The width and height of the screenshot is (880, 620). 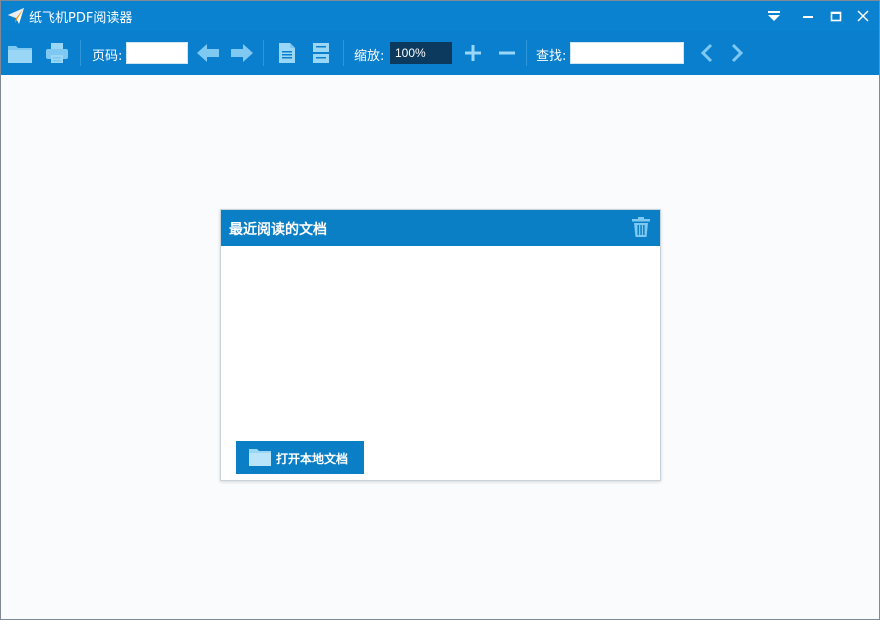 What do you see at coordinates (369, 56) in the screenshot?
I see `zoom-label: 缩放:` at bounding box center [369, 56].